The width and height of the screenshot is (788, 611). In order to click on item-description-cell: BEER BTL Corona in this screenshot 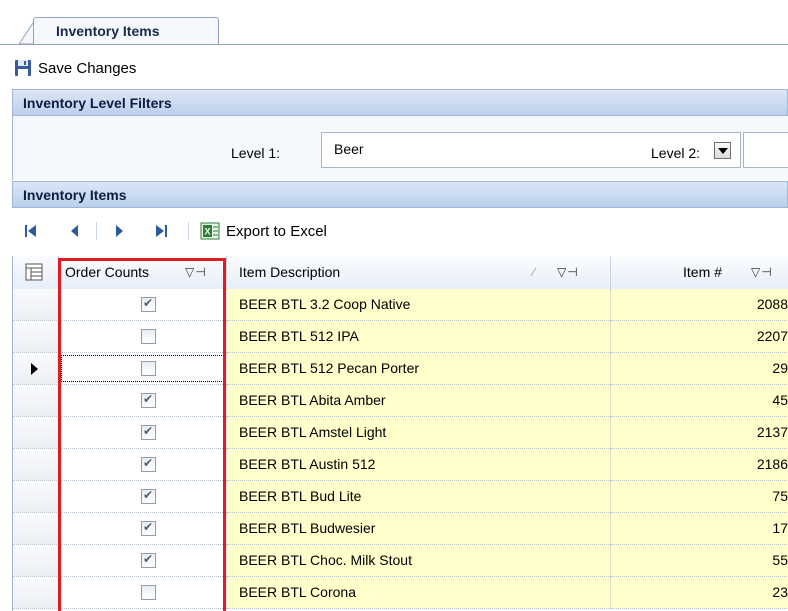, I will do `click(419, 593)`.